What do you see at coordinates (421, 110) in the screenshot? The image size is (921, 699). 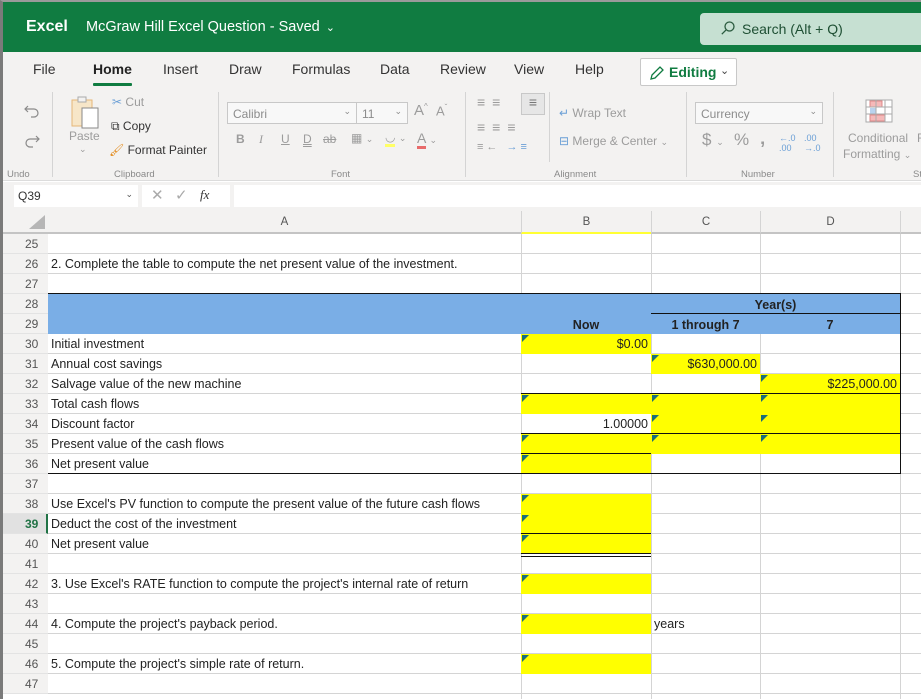 I see `increase-font-size-button: A^` at bounding box center [421, 110].